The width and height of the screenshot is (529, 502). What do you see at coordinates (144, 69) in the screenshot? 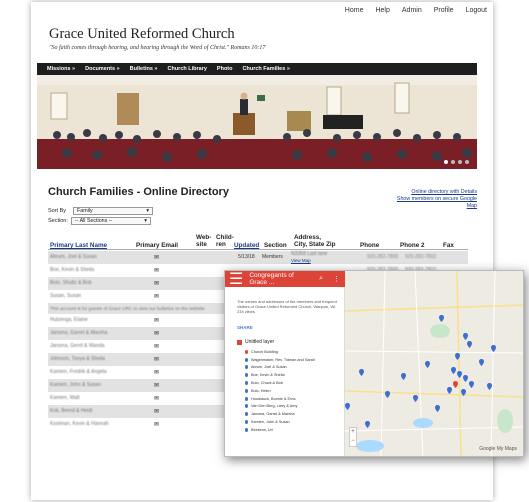
I see `nav-bulletins: Bulletins »` at bounding box center [144, 69].